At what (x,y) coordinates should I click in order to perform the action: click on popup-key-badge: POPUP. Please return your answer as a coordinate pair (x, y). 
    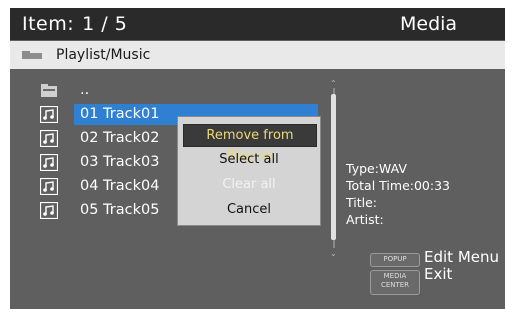
    Looking at the image, I should click on (395, 260).